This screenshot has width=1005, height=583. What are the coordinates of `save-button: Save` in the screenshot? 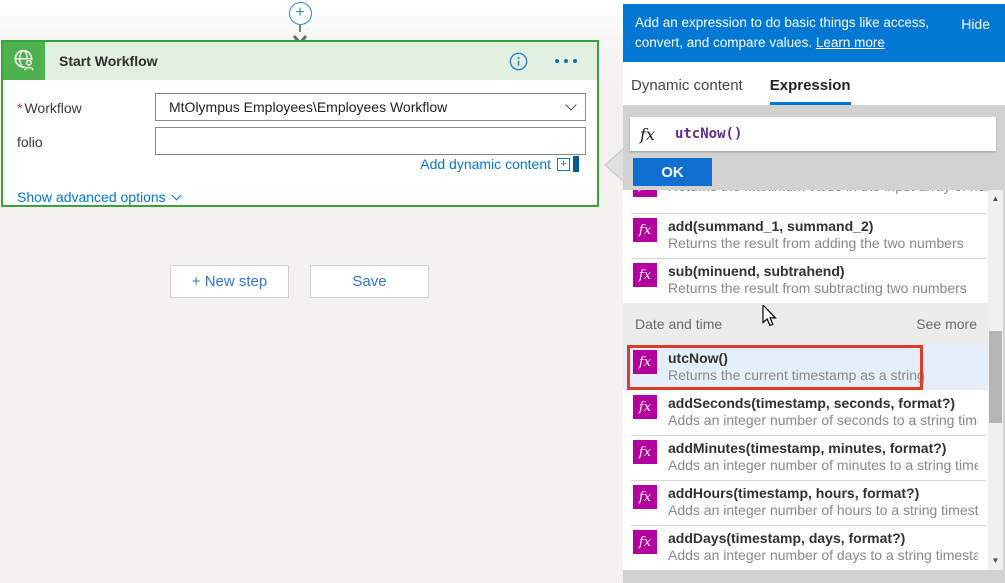 It's located at (369, 281).